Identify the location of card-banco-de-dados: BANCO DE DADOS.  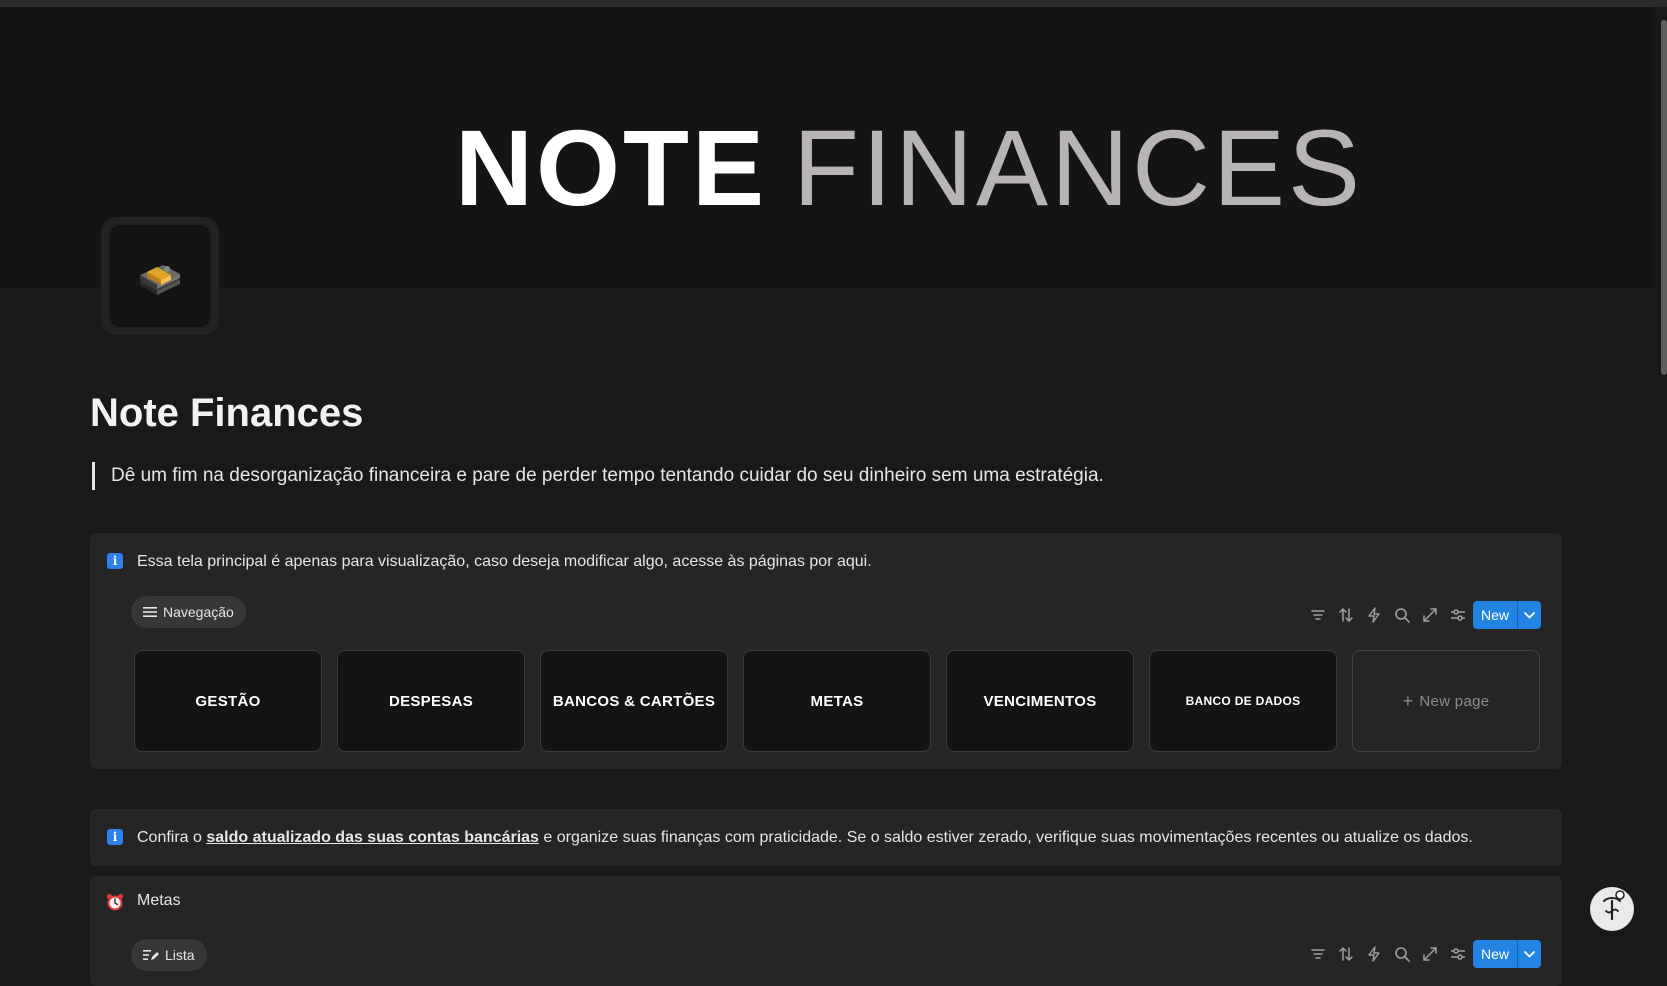
(1243, 701).